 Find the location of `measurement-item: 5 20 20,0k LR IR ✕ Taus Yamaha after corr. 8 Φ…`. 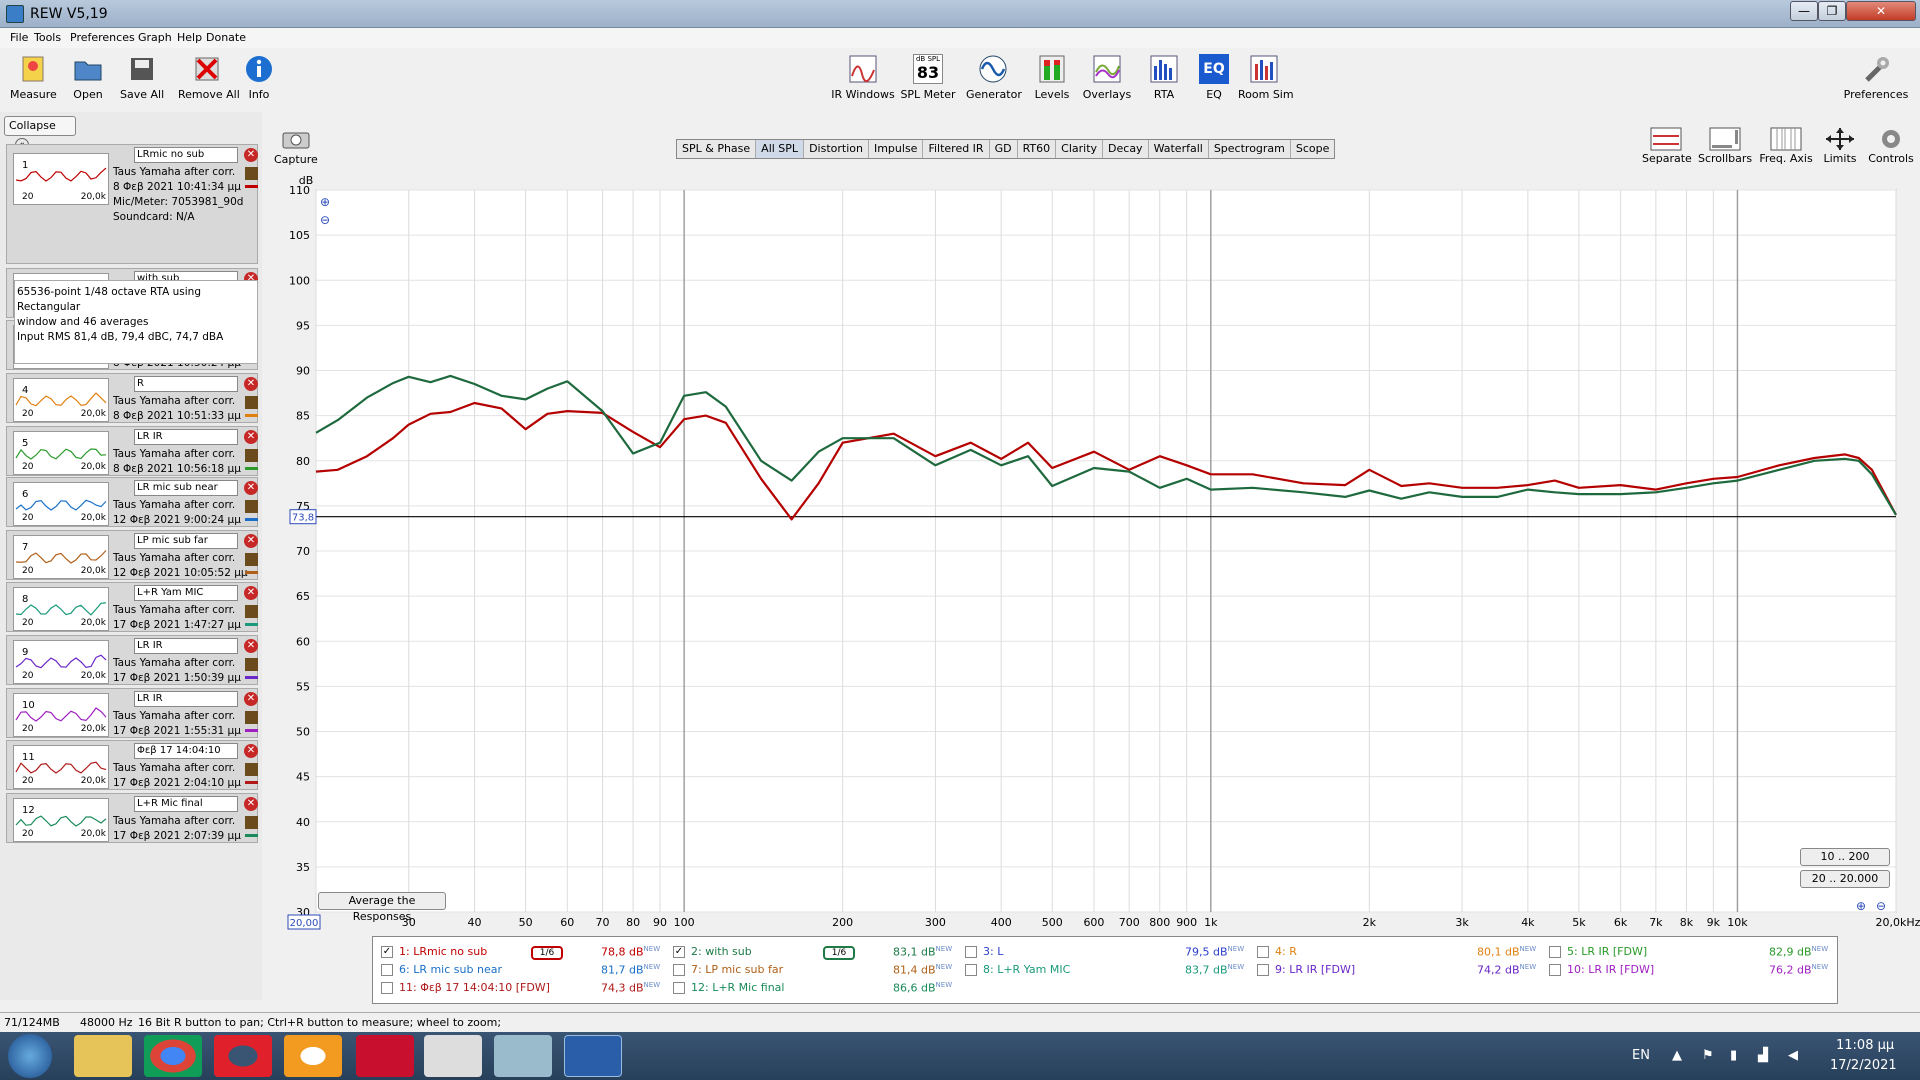

measurement-item: 5 20 20,0k LR IR ✕ Taus Yamaha after corr. 8 Φ… is located at coordinates (132, 451).